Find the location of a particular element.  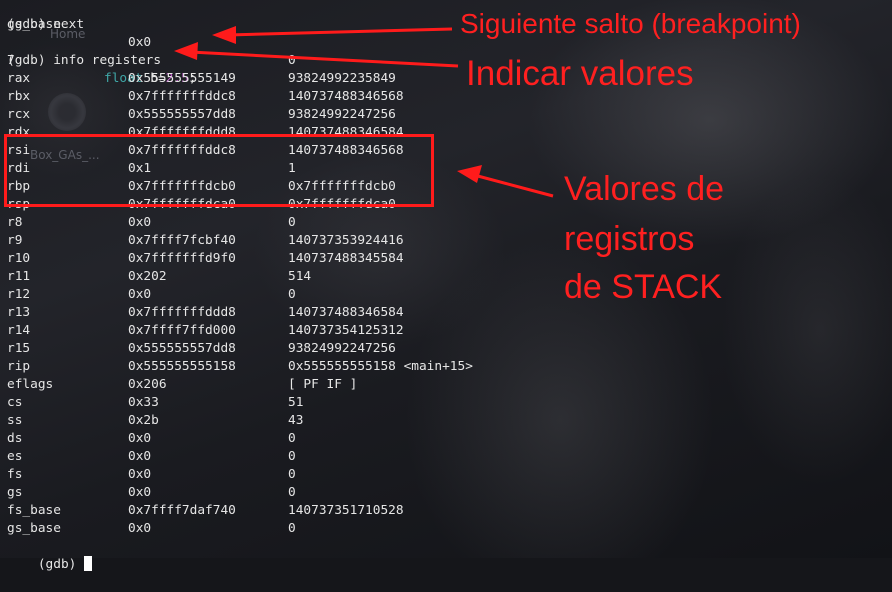

arrow-breakpoint-line is located at coordinates (340, 32).